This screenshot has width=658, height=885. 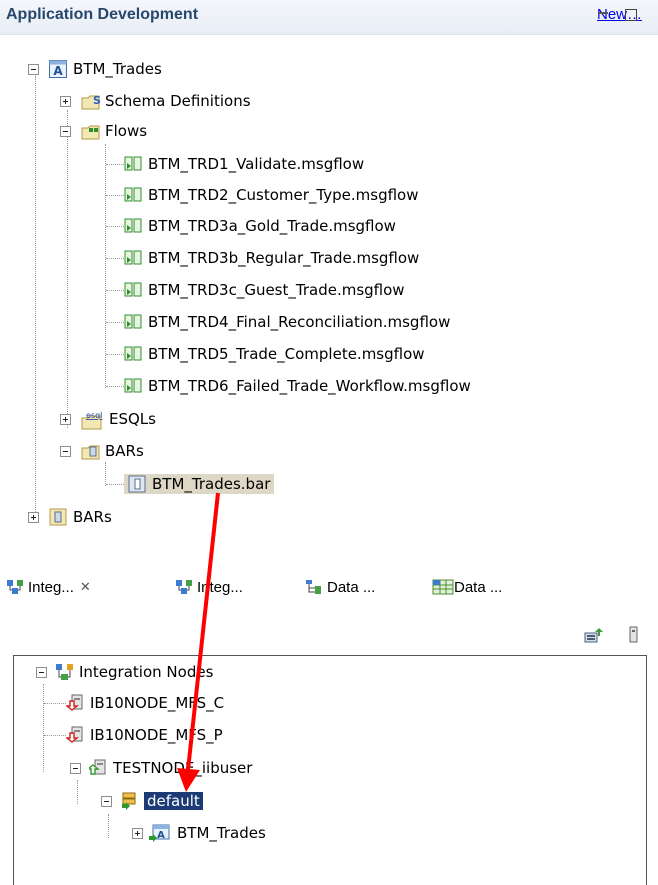 I want to click on bar-file-highlight: BTM_Trades.bar, so click(x=199, y=484).